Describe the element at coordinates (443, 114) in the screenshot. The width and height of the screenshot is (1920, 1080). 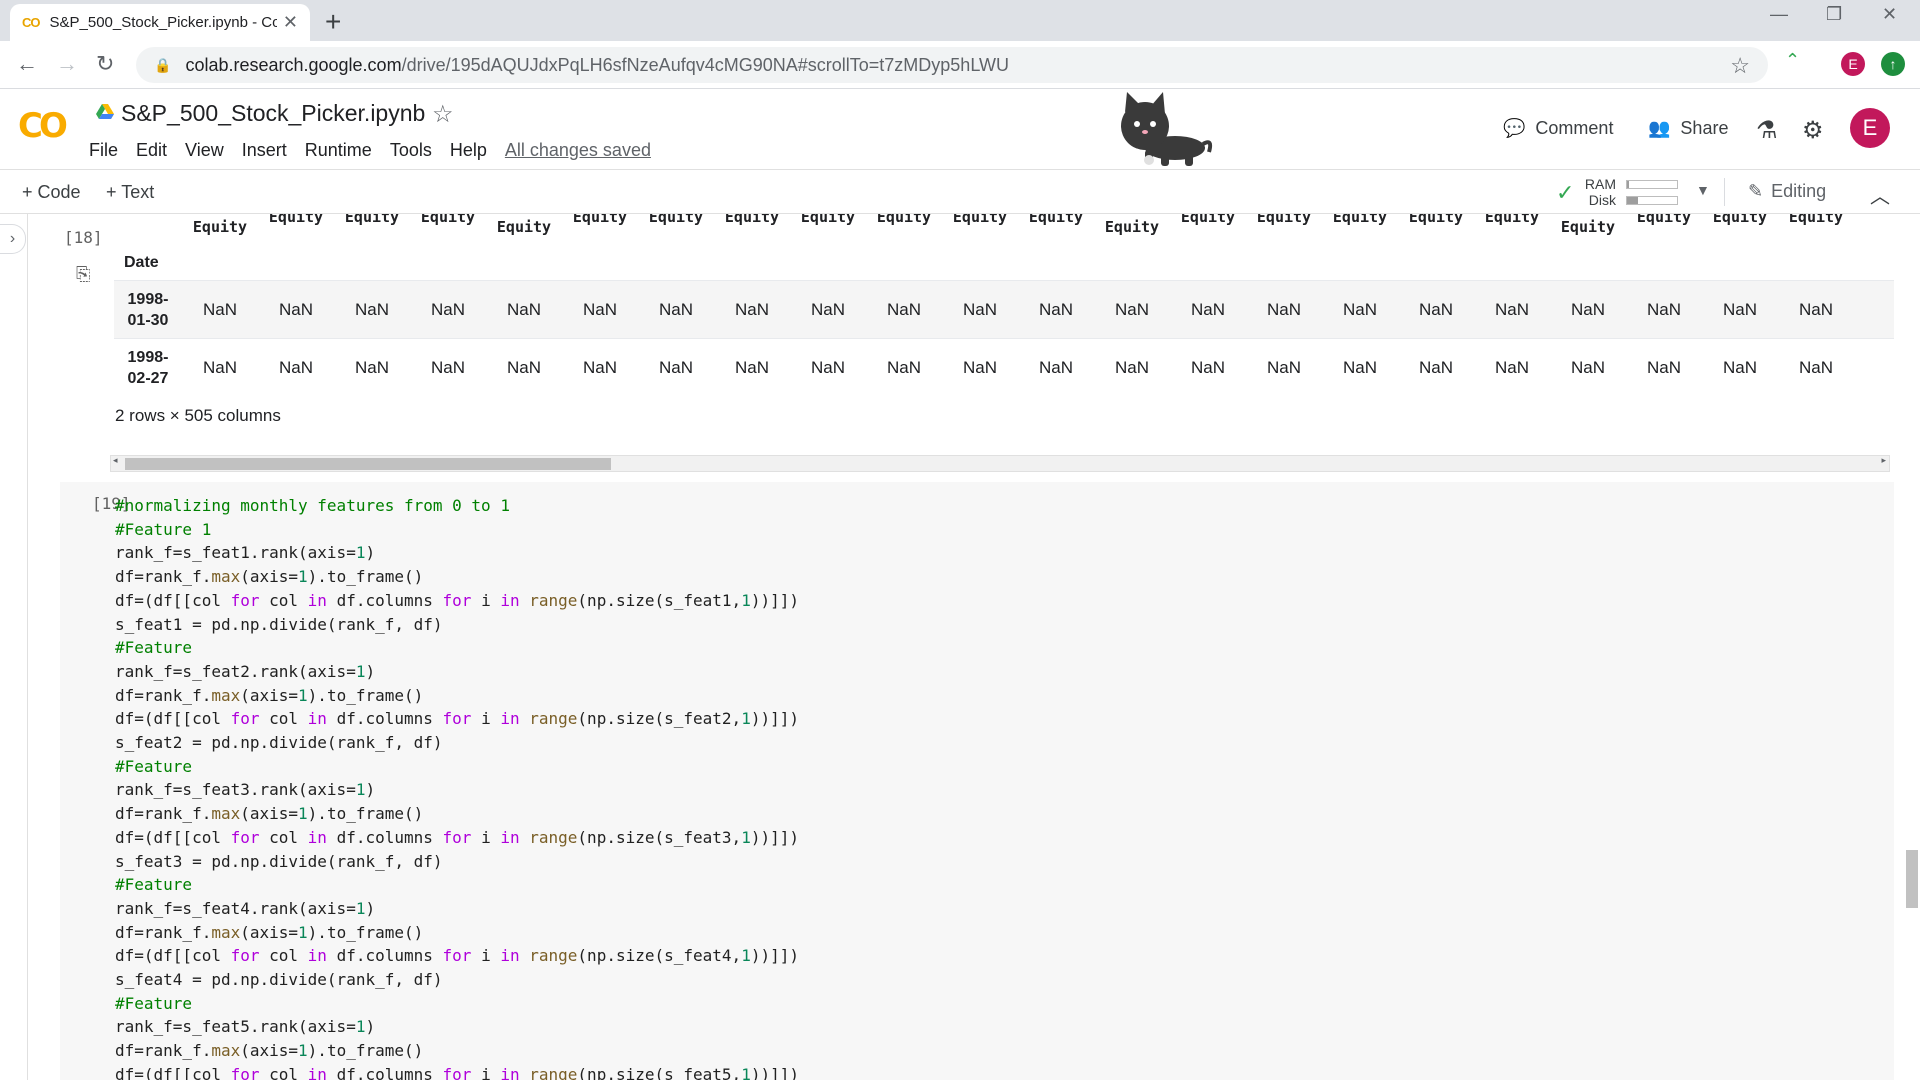
I see `star-notebook-icon: ☆` at that location.